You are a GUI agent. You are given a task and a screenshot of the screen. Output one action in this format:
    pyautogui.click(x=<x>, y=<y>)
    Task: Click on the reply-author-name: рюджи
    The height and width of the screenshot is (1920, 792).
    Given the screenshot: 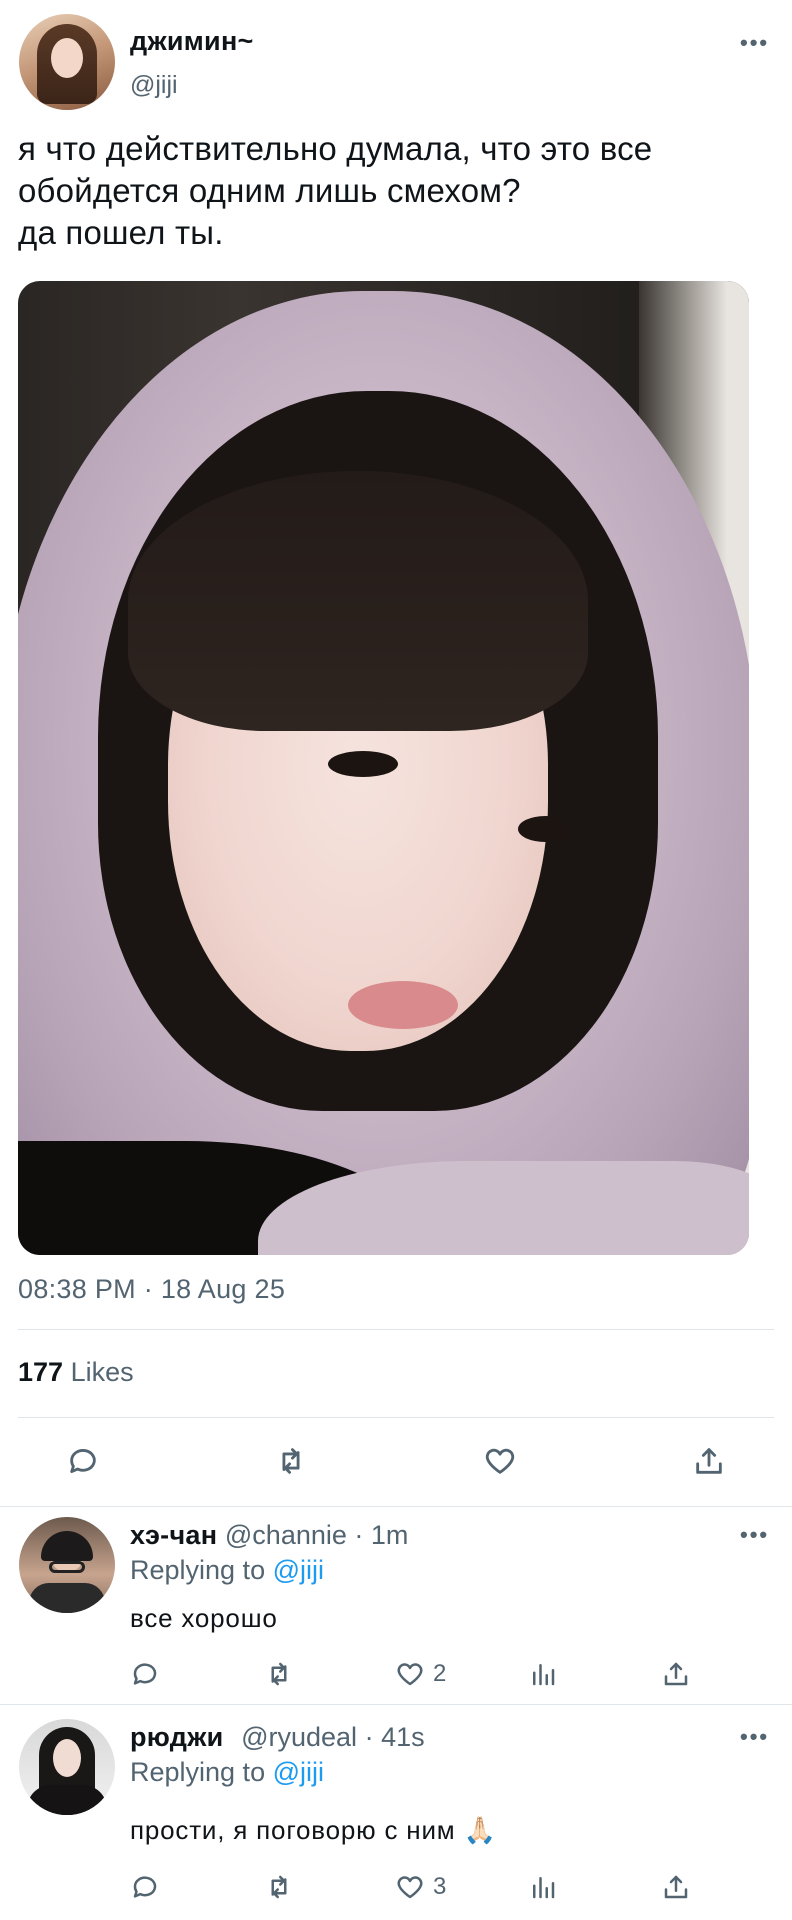 What is the action you would take?
    pyautogui.click(x=177, y=1737)
    